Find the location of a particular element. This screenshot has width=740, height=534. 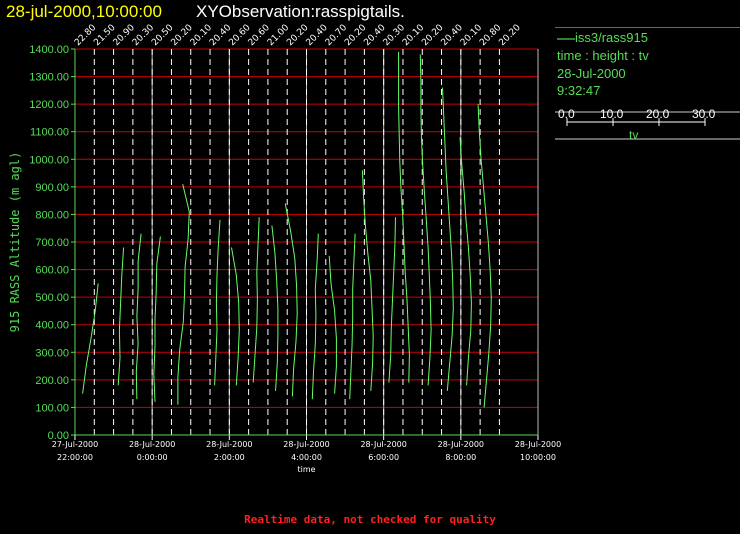

y-tick-label: 800.00 is located at coordinates (52, 215).